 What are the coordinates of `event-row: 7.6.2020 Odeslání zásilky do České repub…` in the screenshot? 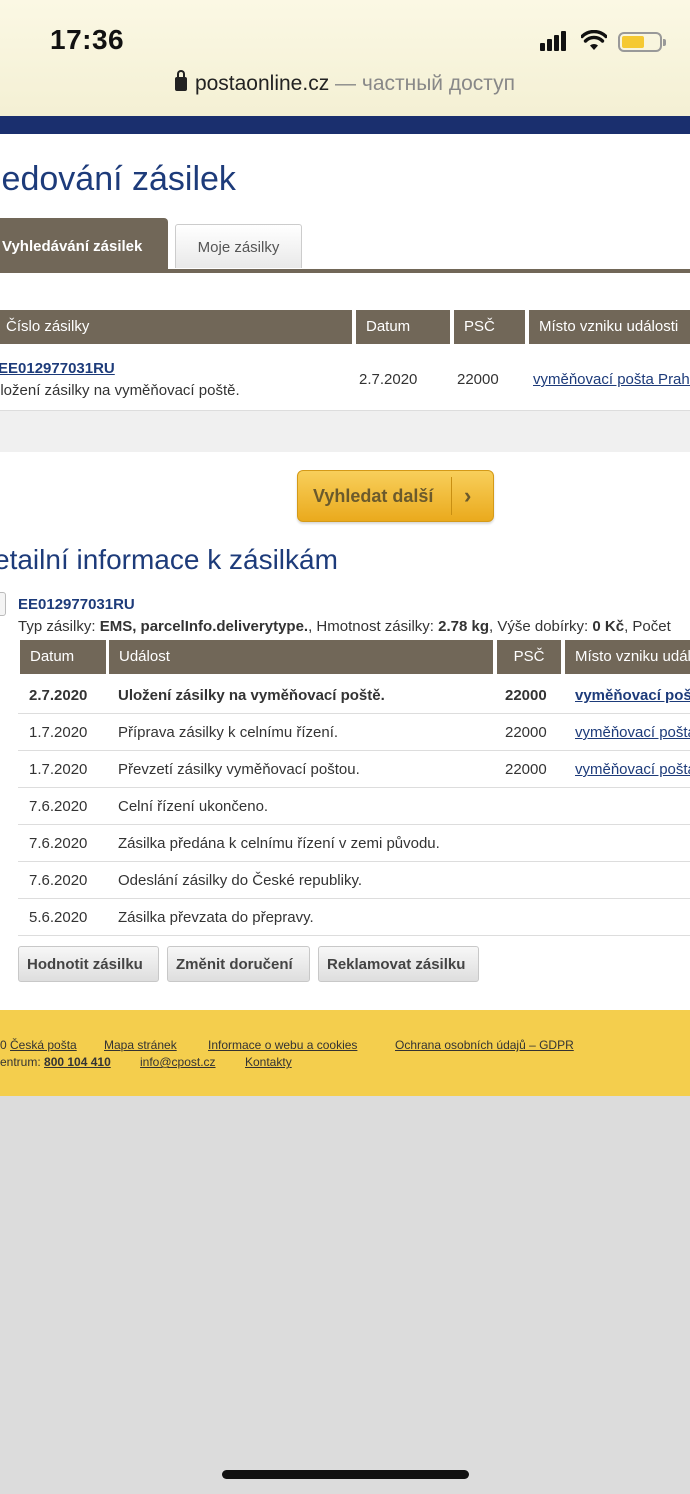 It's located at (354, 880).